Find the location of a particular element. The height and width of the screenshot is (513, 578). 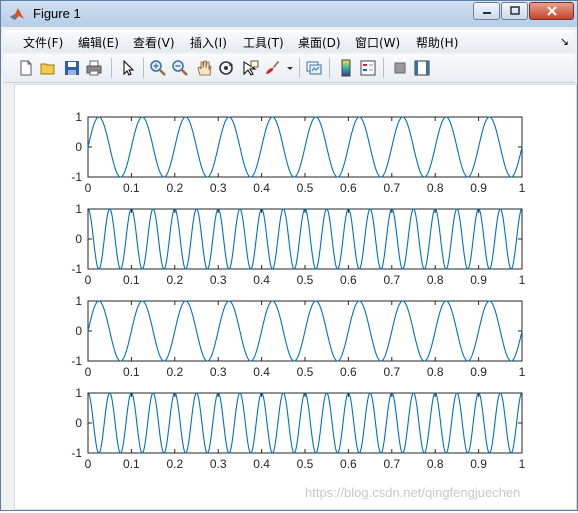

new-figure-icon is located at coordinates (26, 68).